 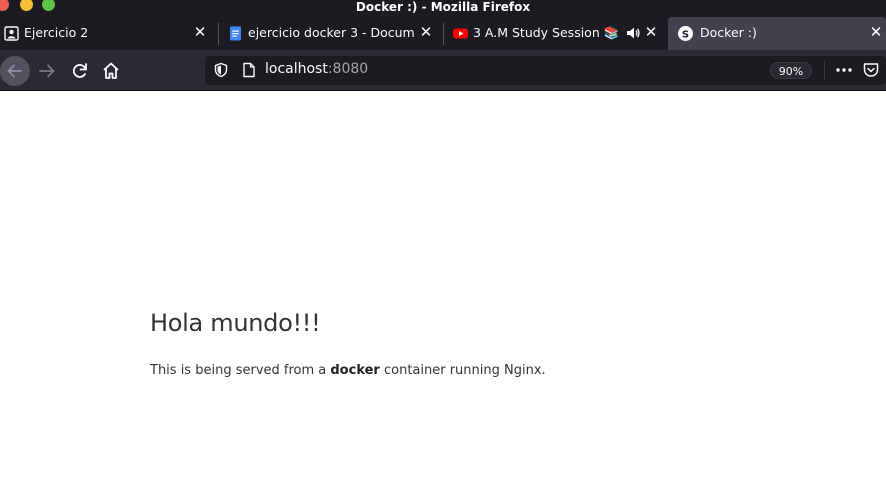 I want to click on shield-icon, so click(x=221, y=70).